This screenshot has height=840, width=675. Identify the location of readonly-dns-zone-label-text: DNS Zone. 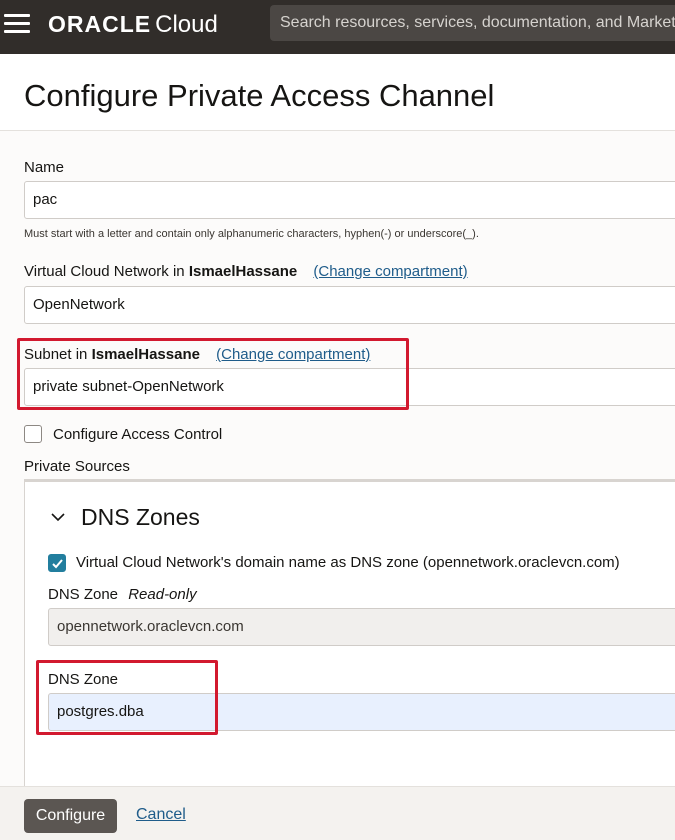
(83, 594).